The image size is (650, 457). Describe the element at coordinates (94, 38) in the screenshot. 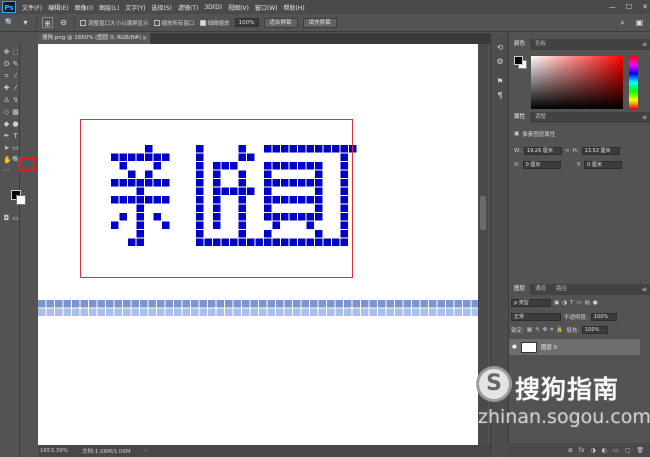

I see `document-tab: 搜狗.png @ 1650% (图层 0, RGB/8#) ×` at that location.